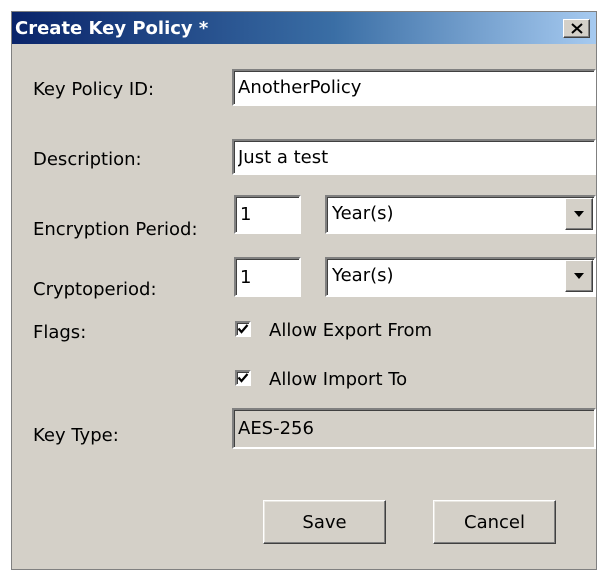 The height and width of the screenshot is (582, 610). I want to click on key-type-field, so click(414, 428).